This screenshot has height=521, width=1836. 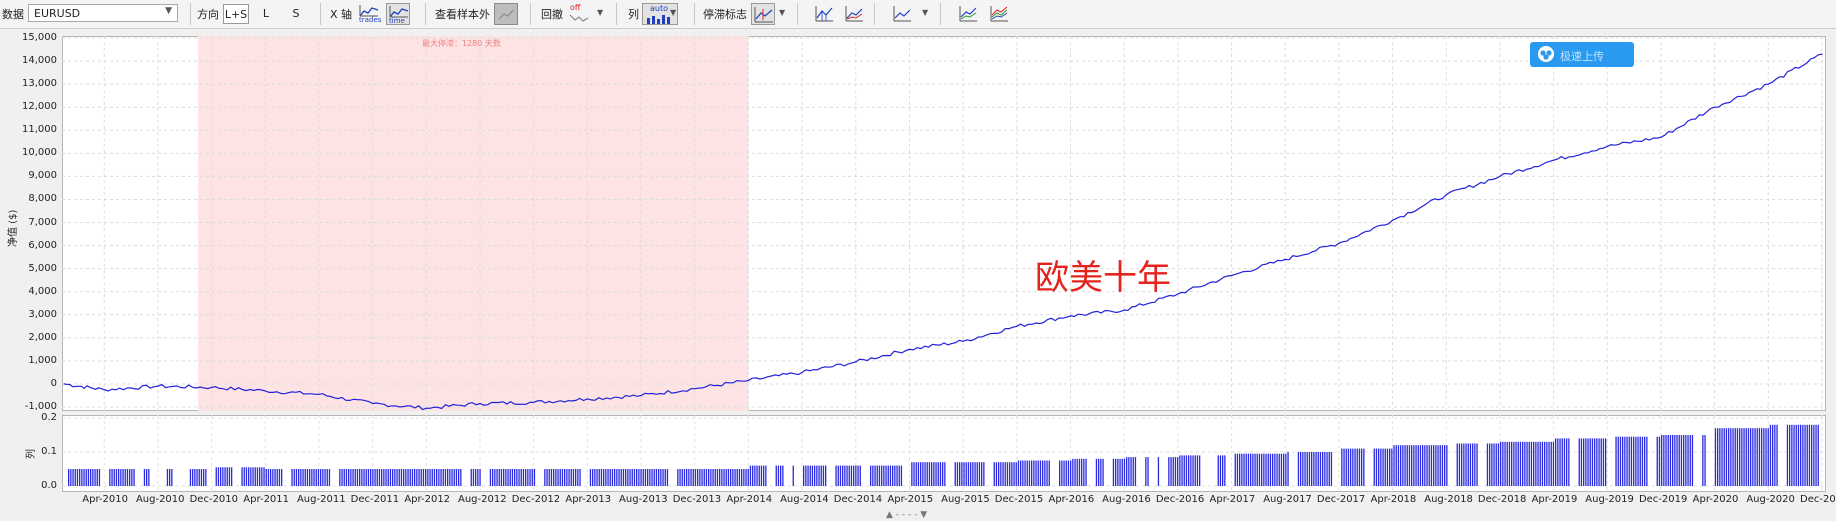 I want to click on drawdown-button: off, so click(x=579, y=14).